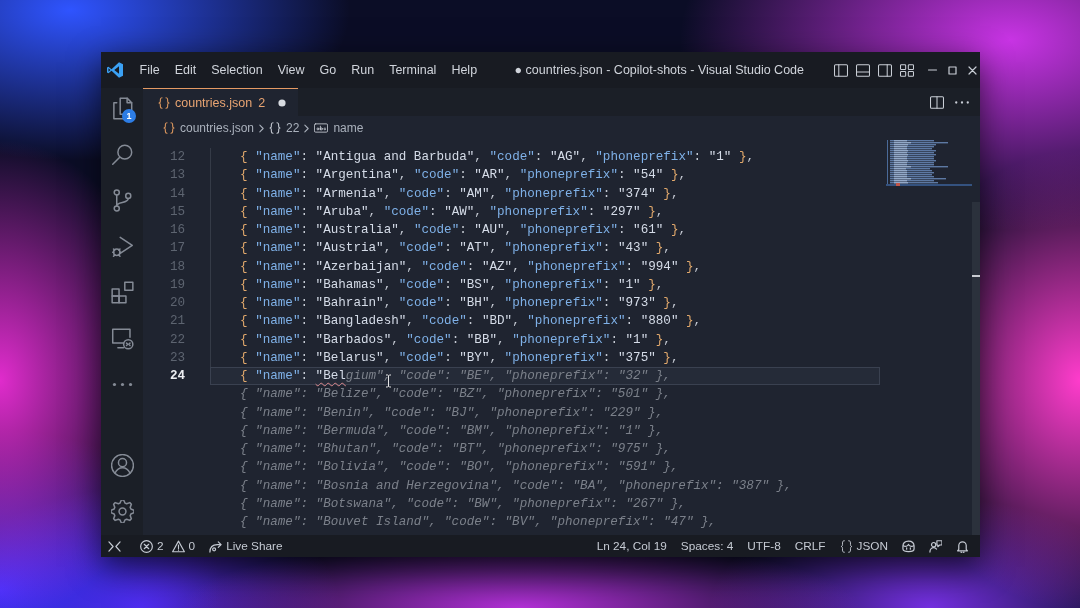 The image size is (1080, 608). I want to click on language-mode-button: JSON, so click(863, 546).